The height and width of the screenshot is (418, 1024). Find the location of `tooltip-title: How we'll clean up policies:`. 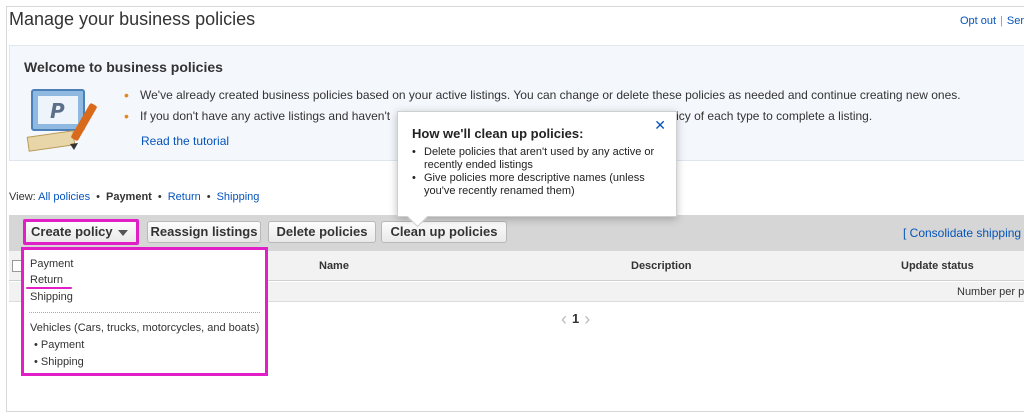

tooltip-title: How we'll clean up policies: is located at coordinates (498, 133).